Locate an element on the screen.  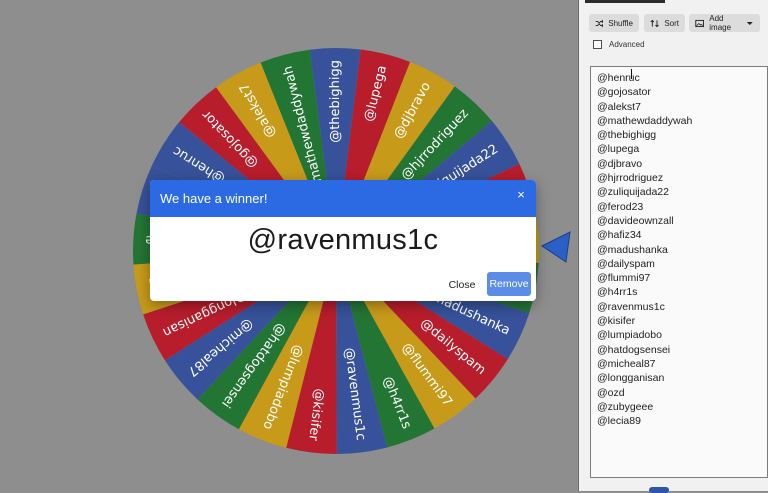
entry-line: @longganisan is located at coordinates (631, 378).